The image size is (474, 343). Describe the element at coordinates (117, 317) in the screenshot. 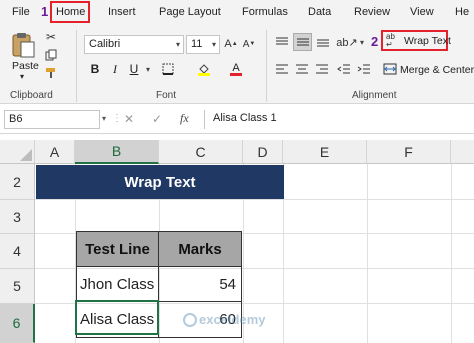

I see `active-cell-selection` at that location.